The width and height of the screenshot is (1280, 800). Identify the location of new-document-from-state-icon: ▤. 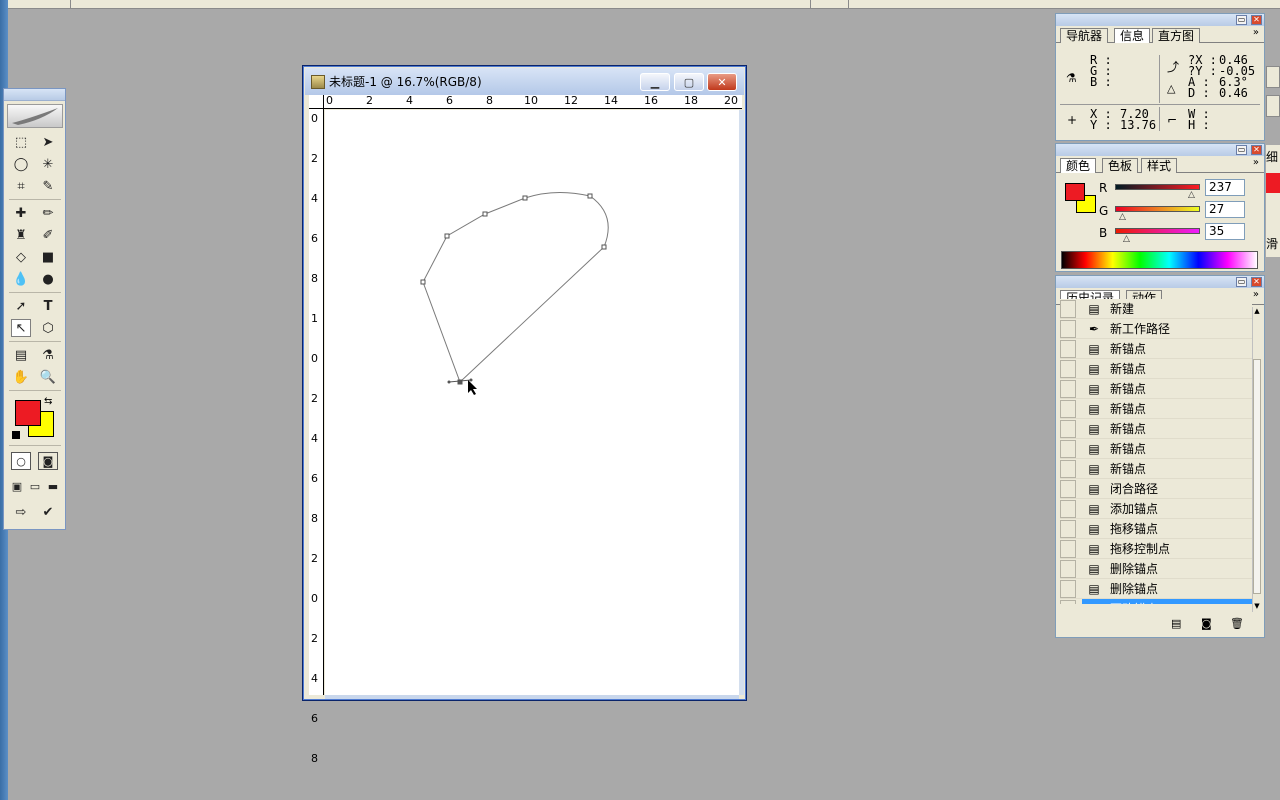
(1176, 623).